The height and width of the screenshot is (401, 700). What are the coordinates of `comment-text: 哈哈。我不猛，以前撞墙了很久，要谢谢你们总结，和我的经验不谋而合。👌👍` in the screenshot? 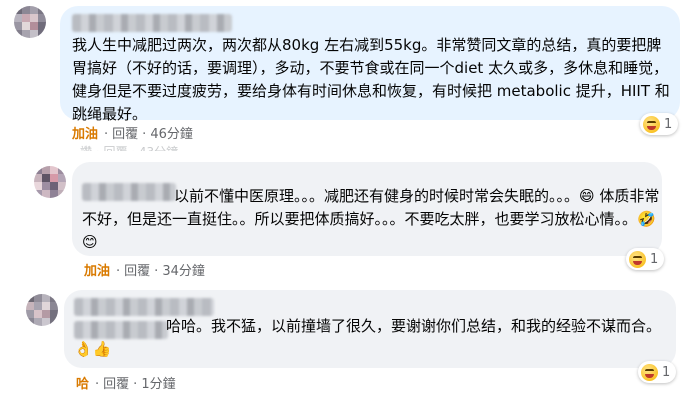 It's located at (369, 338).